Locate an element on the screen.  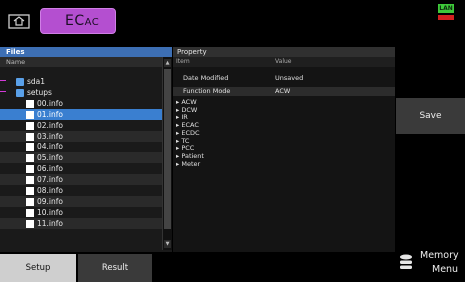
item-label: 05.info is located at coordinates (50, 158).